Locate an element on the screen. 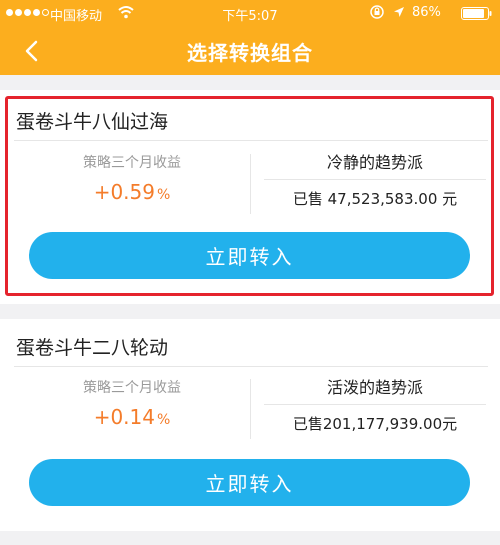  battery-icon is located at coordinates (476, 13).